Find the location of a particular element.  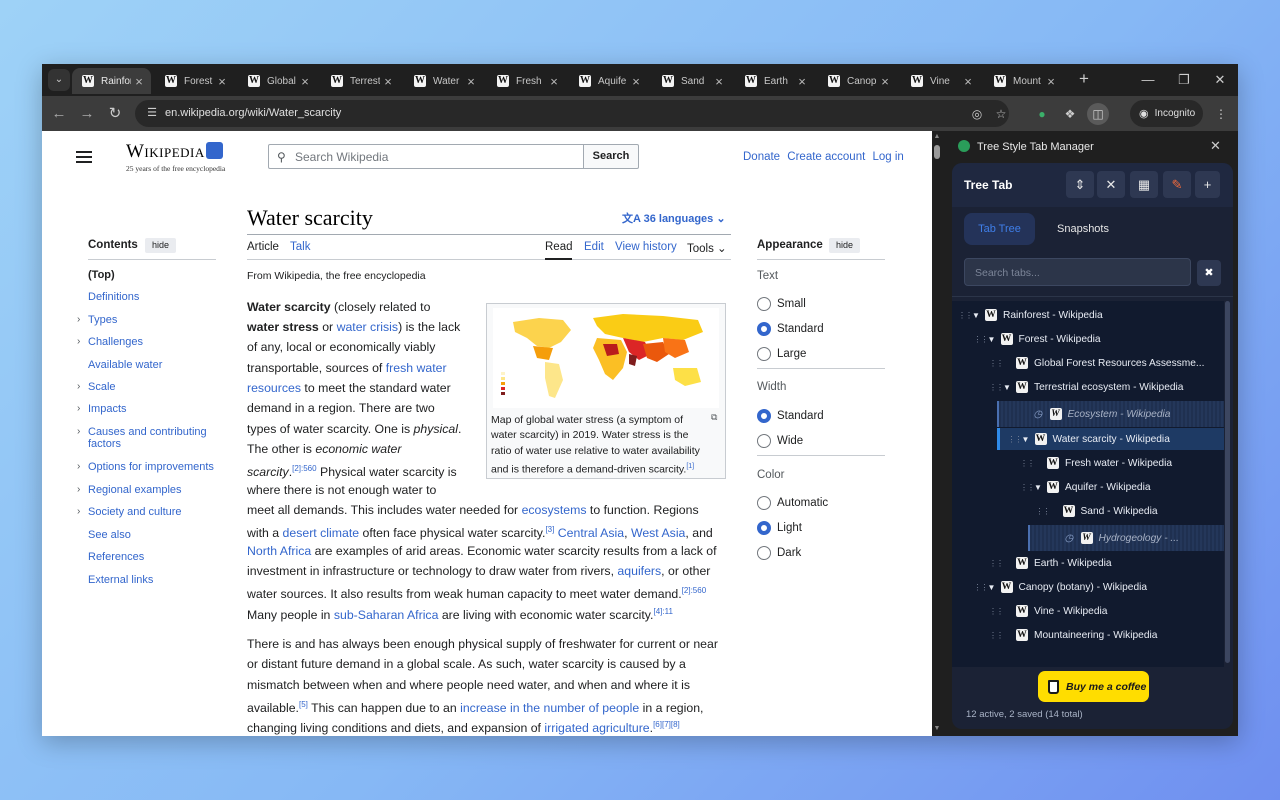

browser-tab: W Global × is located at coordinates (277, 81).